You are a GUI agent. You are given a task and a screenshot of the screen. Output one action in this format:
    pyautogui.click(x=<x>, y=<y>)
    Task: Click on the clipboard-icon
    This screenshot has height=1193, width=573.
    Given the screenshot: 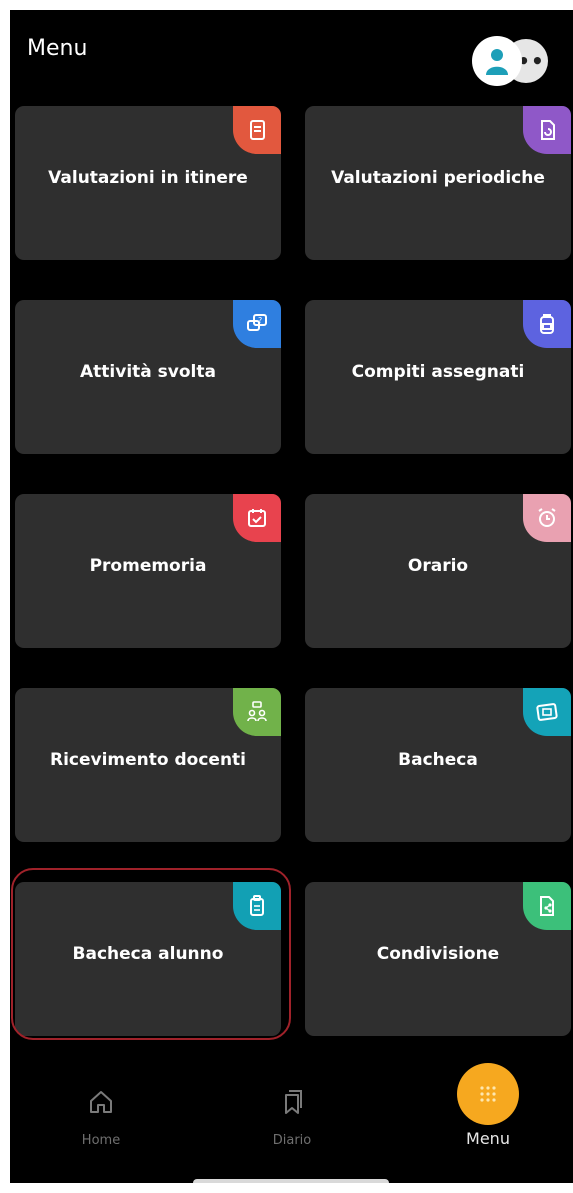 What is the action you would take?
    pyautogui.click(x=257, y=905)
    